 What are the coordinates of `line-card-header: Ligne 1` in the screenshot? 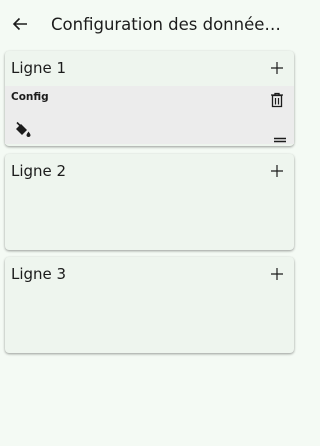 It's located at (149, 68).